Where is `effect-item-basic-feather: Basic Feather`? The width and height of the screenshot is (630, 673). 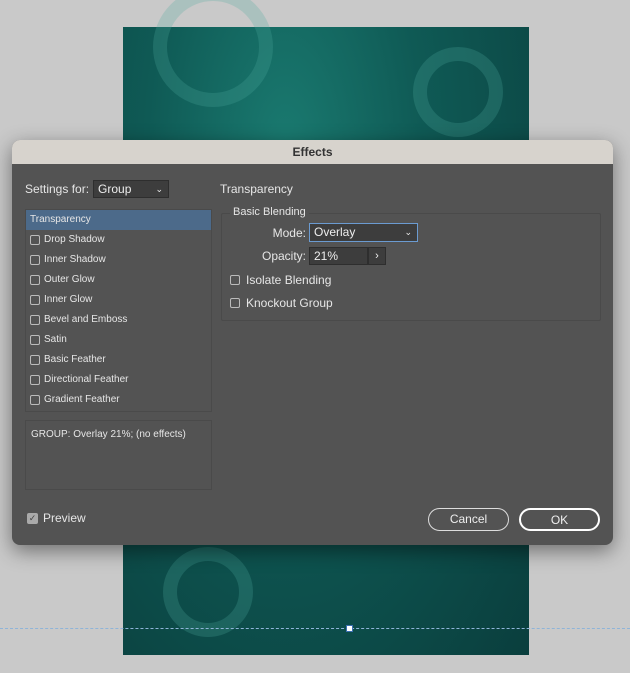 effect-item-basic-feather: Basic Feather is located at coordinates (118, 360).